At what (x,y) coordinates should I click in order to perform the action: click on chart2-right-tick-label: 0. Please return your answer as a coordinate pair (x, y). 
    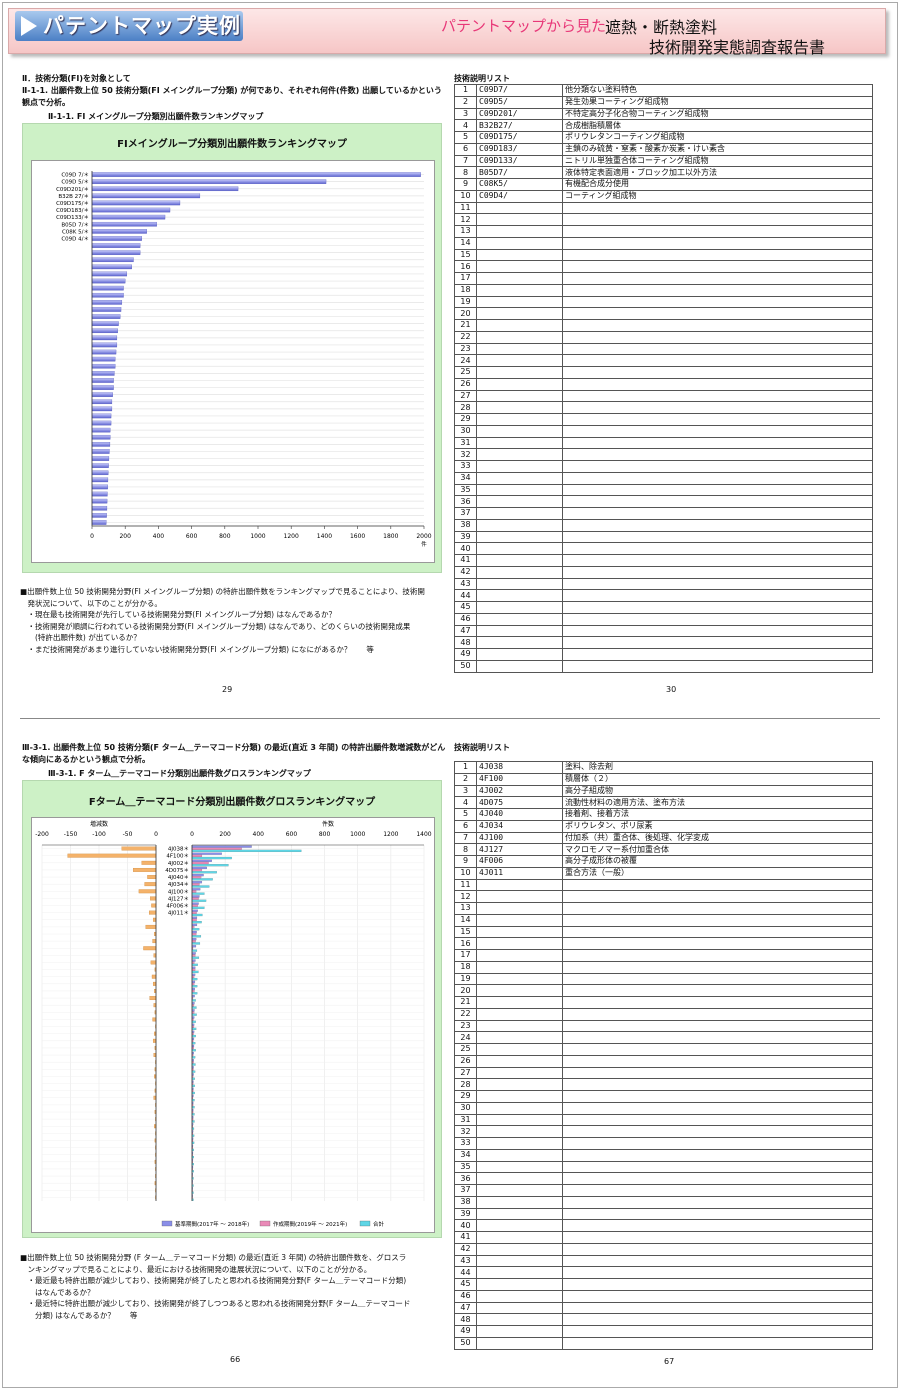
    Looking at the image, I should click on (192, 834).